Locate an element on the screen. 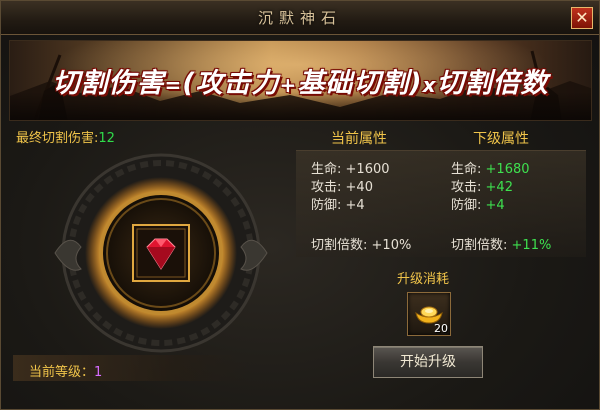 The image size is (600, 410). formula-times: x is located at coordinates (429, 85).